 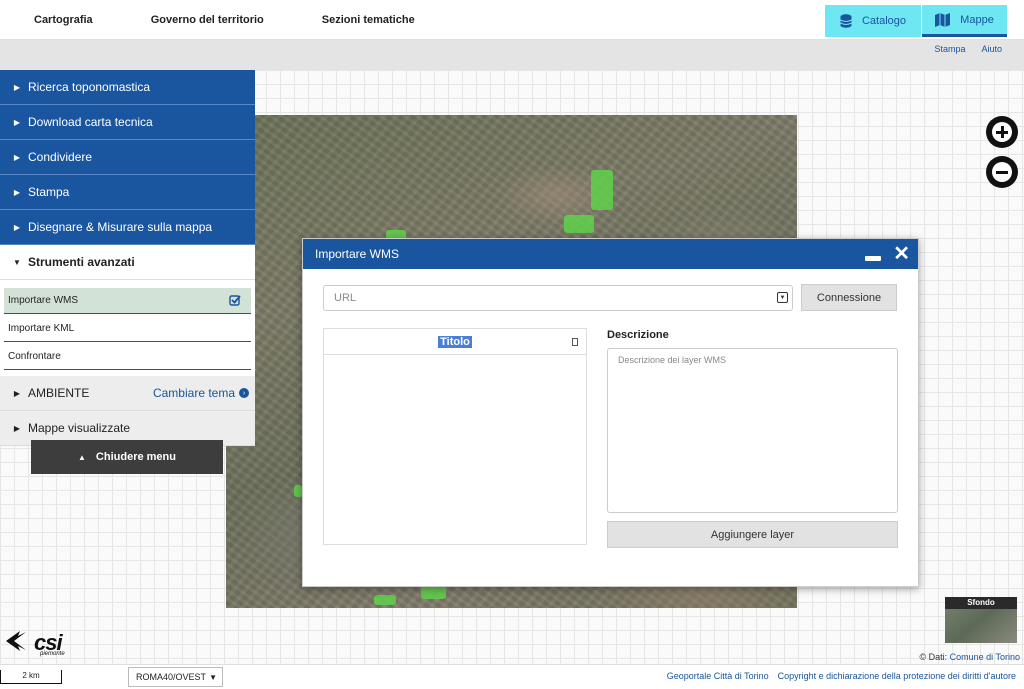 I want to click on nav-cartografia: Cartografia, so click(x=63, y=20).